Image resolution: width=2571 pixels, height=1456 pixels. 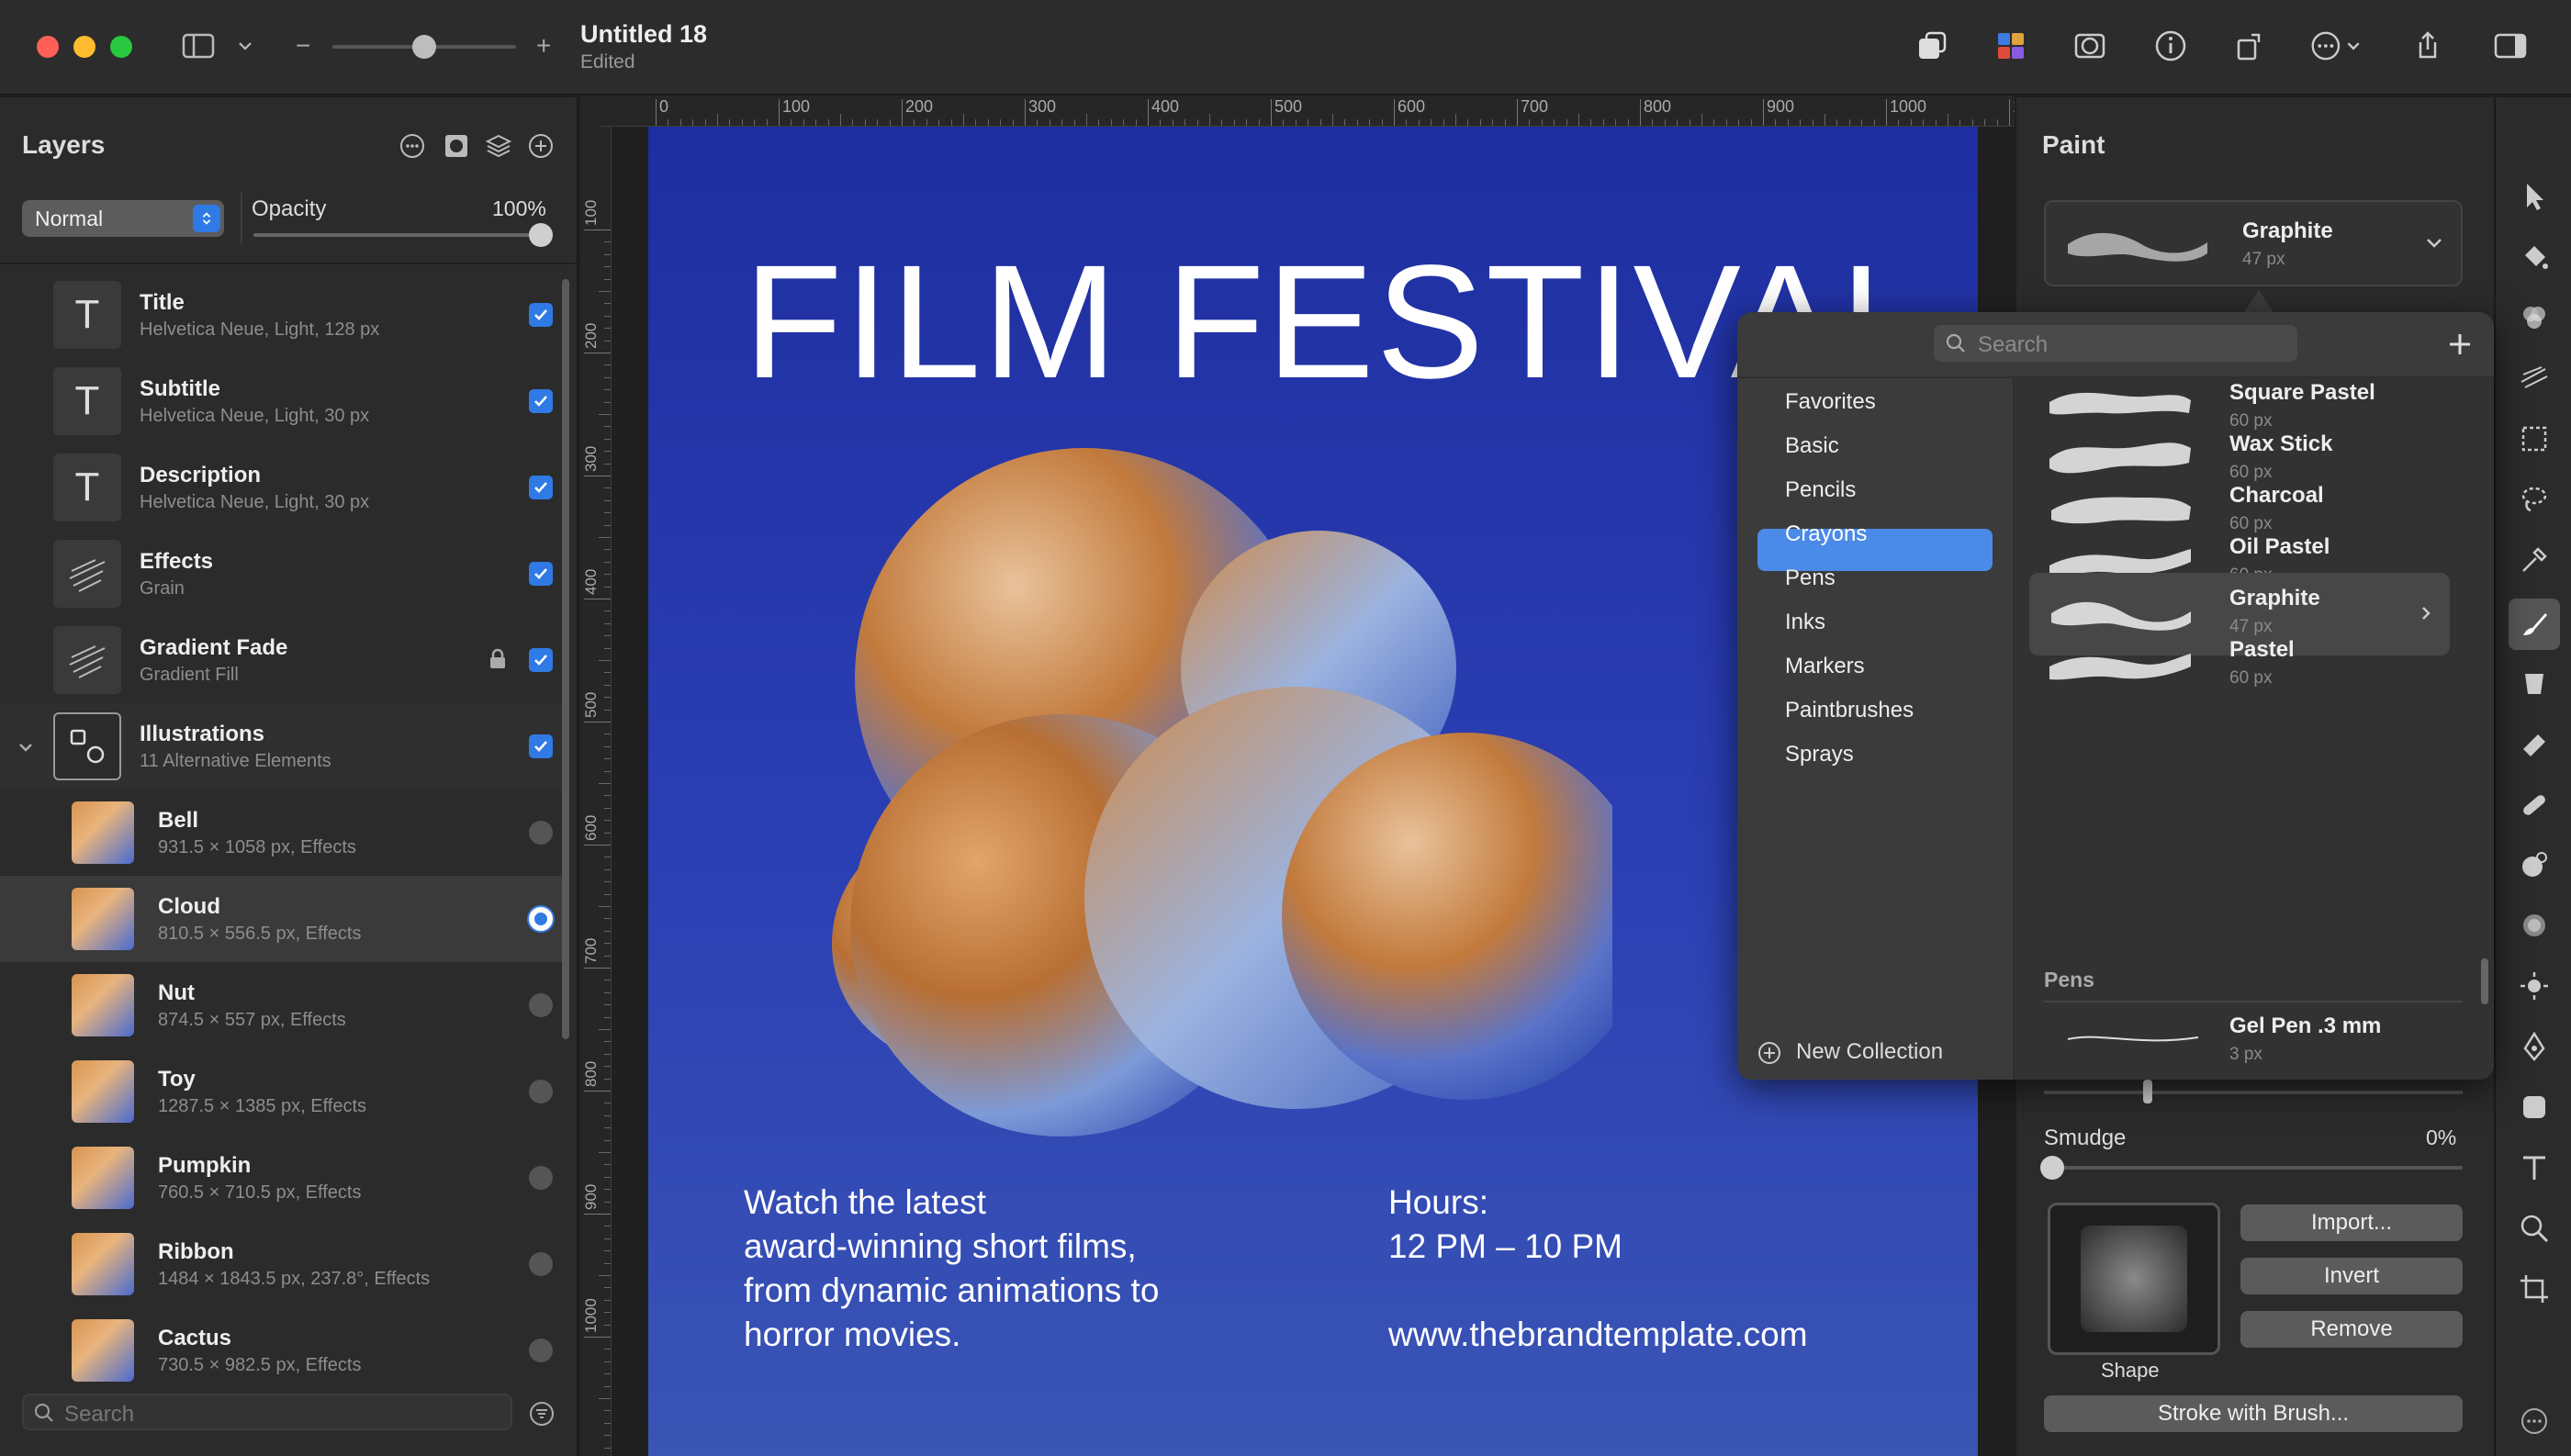 What do you see at coordinates (2534, 378) in the screenshot?
I see `effects-tool-icon` at bounding box center [2534, 378].